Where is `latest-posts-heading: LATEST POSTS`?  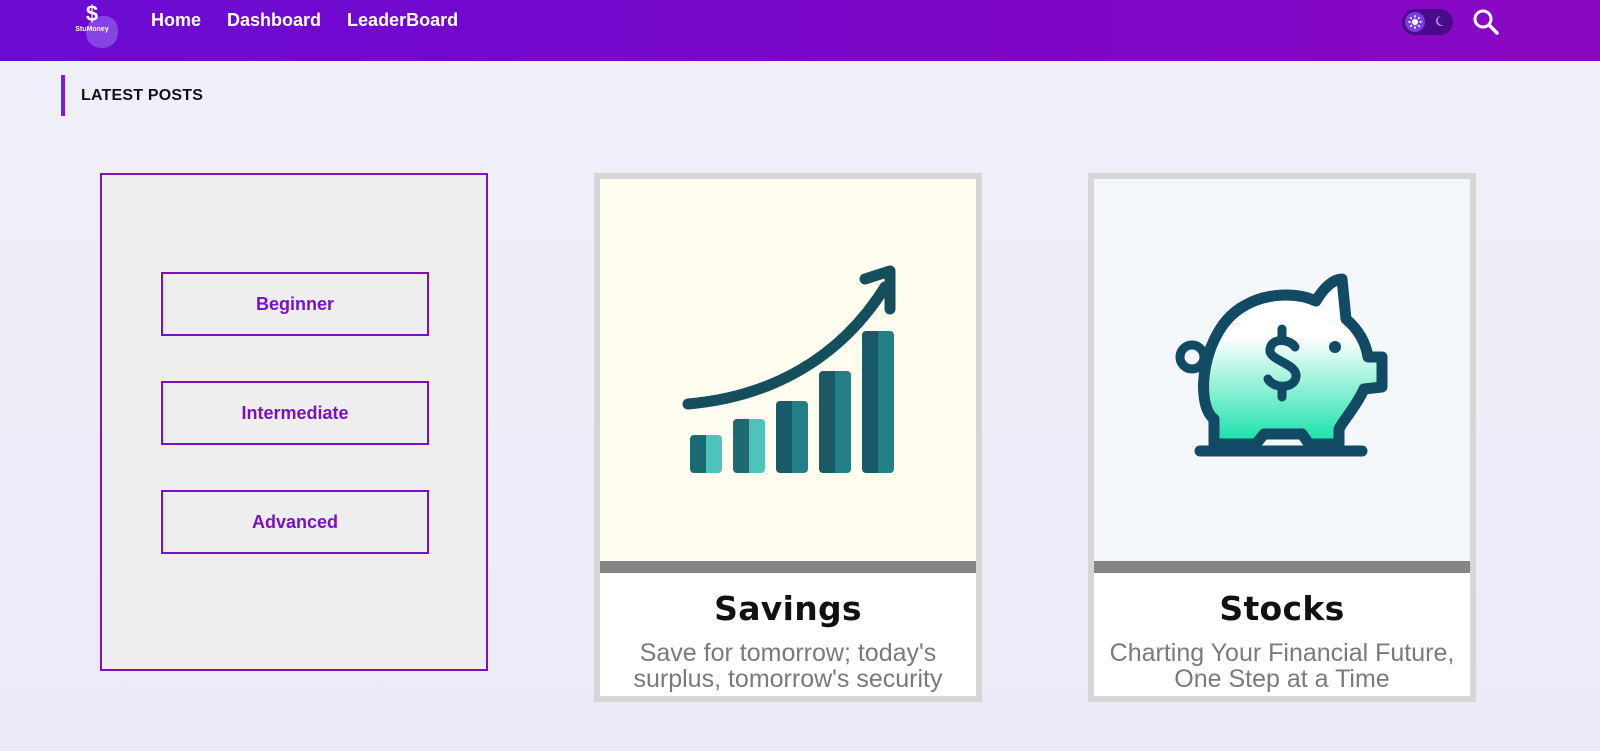 latest-posts-heading: LATEST POSTS is located at coordinates (132, 95).